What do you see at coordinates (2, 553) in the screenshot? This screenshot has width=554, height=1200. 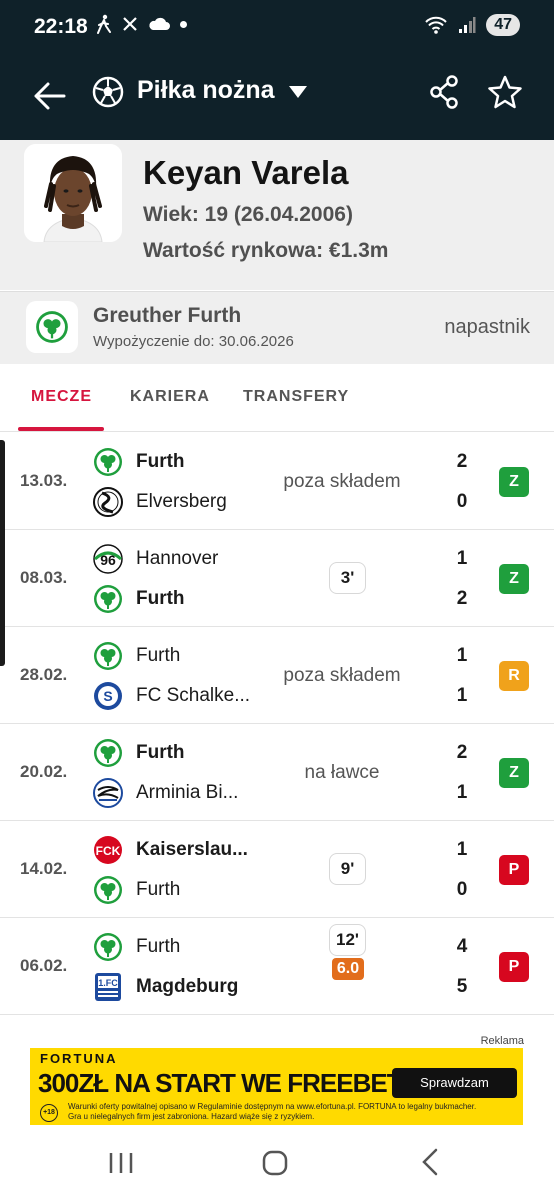 I see `edge-panel-handle` at bounding box center [2, 553].